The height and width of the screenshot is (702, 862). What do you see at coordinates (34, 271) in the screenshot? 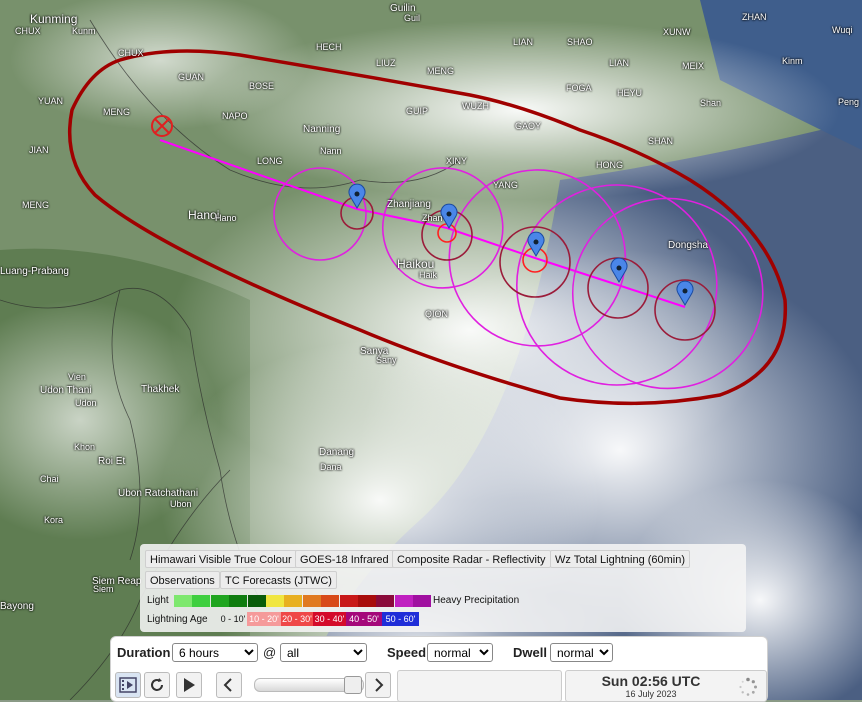
I see `map-label: Luang-Prabang` at bounding box center [34, 271].